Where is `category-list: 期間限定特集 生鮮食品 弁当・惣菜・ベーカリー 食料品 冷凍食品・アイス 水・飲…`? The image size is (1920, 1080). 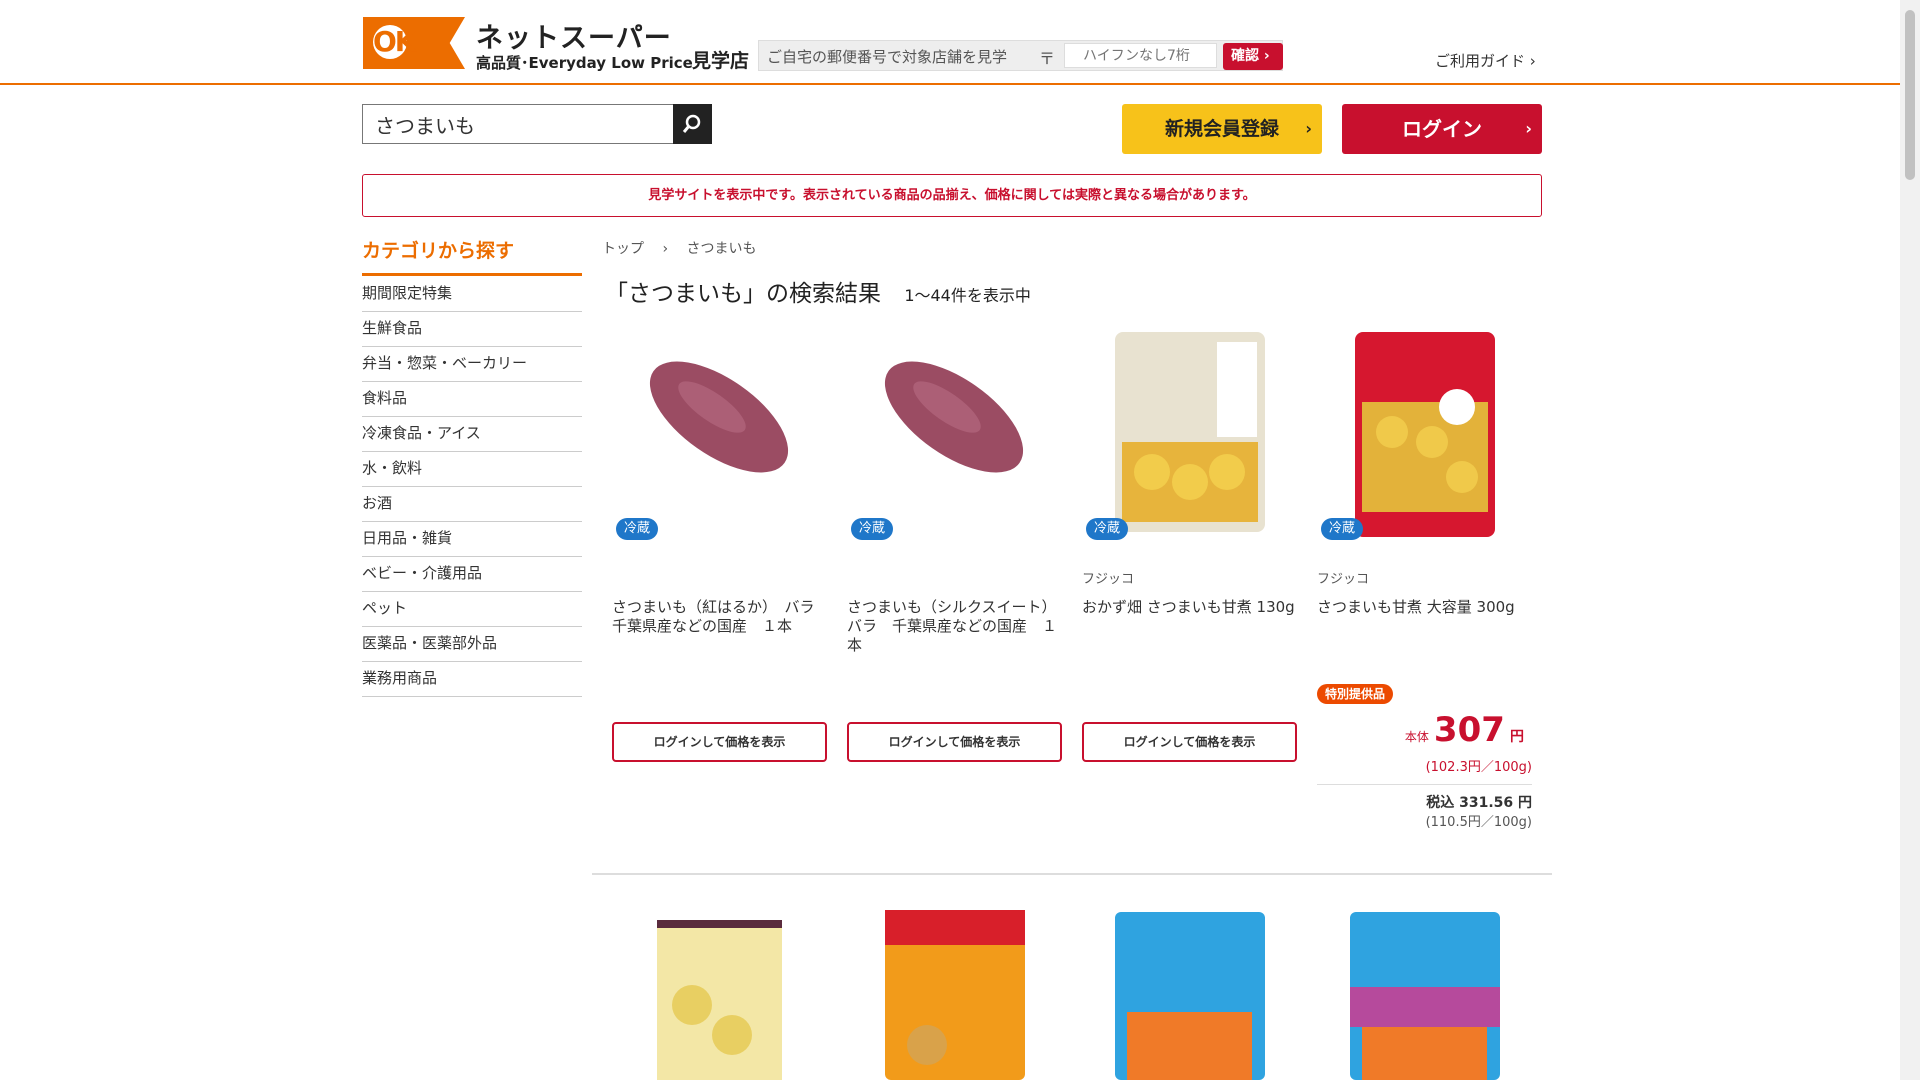
category-list: 期間限定特集 生鮮食品 弁当・惣菜・ベーカリー 食料品 冷凍食品・アイス 水・飲… is located at coordinates (472, 487).